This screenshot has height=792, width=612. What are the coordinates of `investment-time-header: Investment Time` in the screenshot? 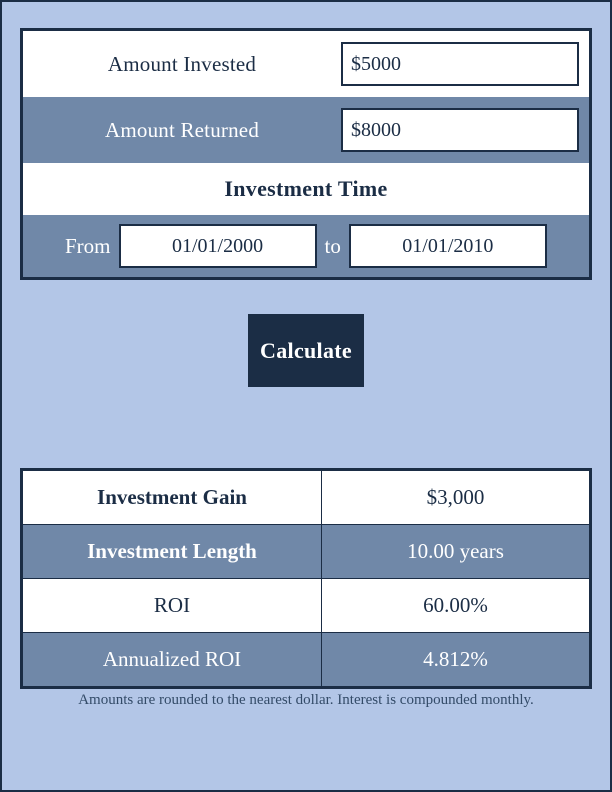 It's located at (306, 188).